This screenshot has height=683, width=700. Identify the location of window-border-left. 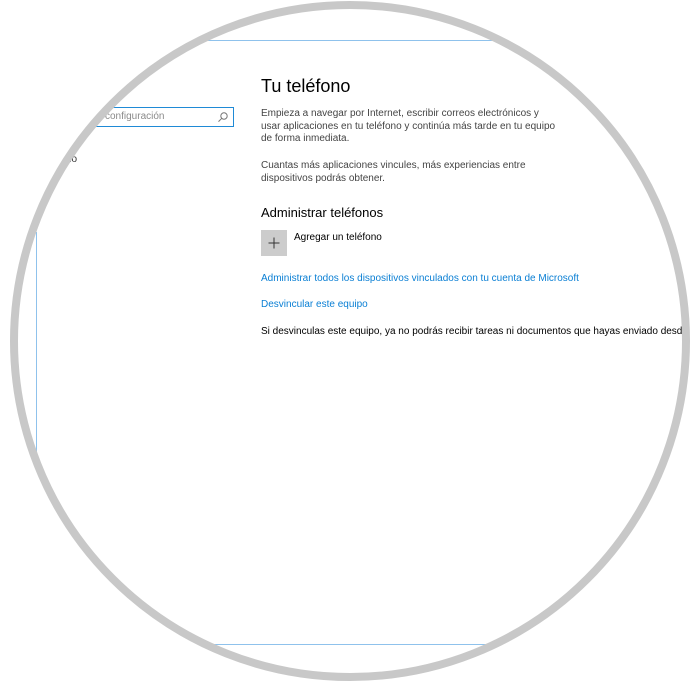
(36, 438).